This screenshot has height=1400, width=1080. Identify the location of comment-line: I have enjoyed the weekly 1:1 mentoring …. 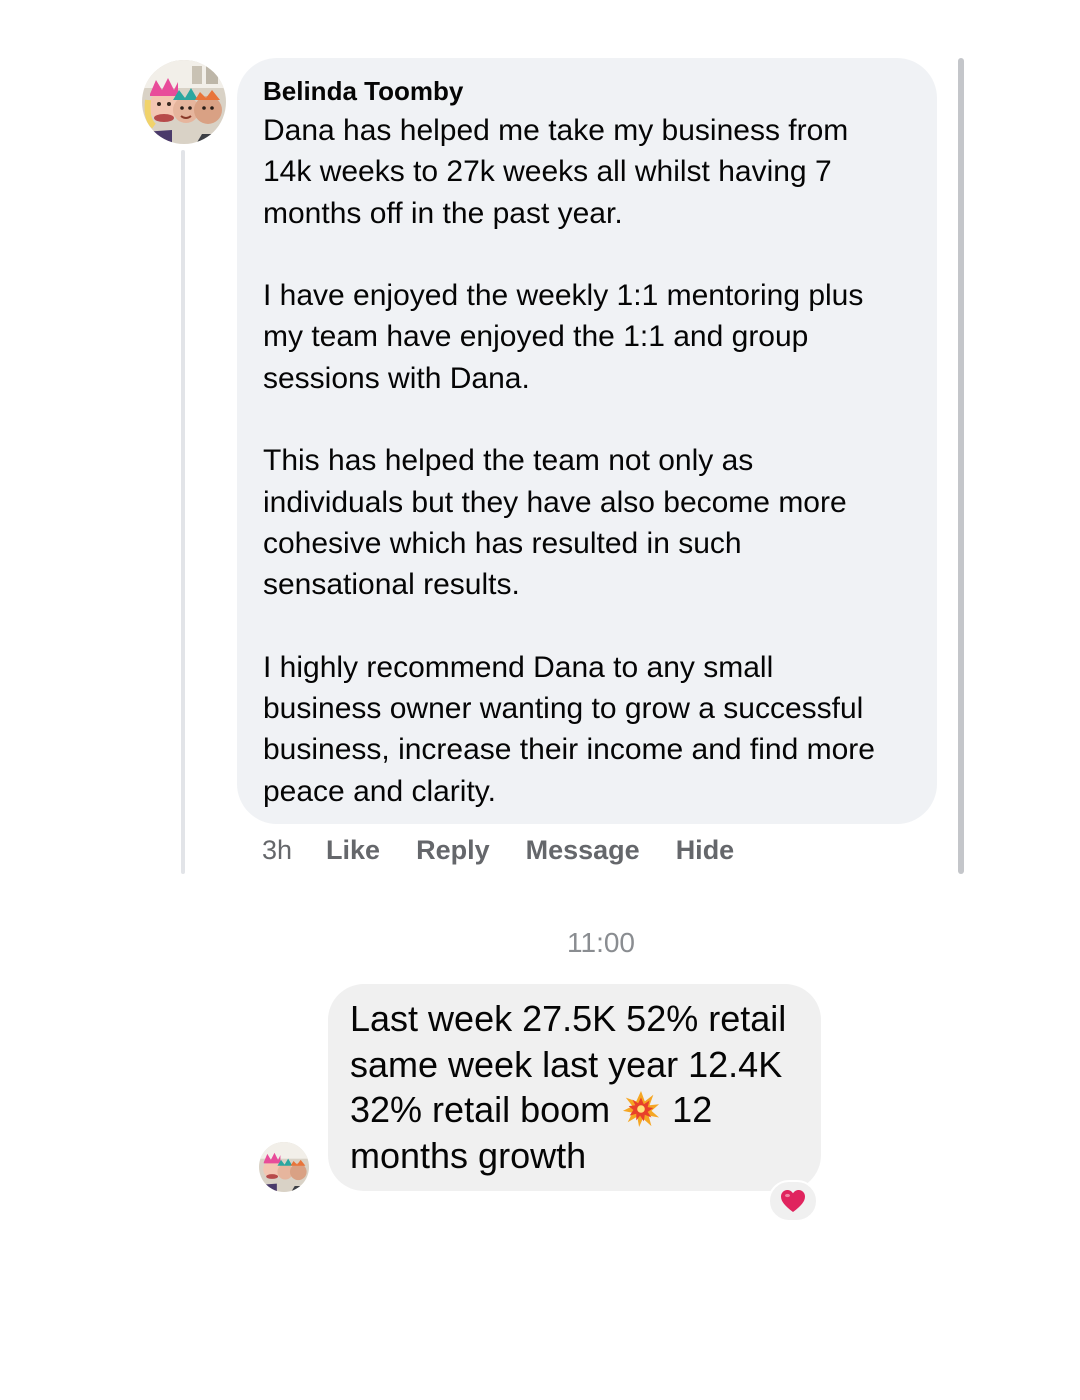
(563, 296).